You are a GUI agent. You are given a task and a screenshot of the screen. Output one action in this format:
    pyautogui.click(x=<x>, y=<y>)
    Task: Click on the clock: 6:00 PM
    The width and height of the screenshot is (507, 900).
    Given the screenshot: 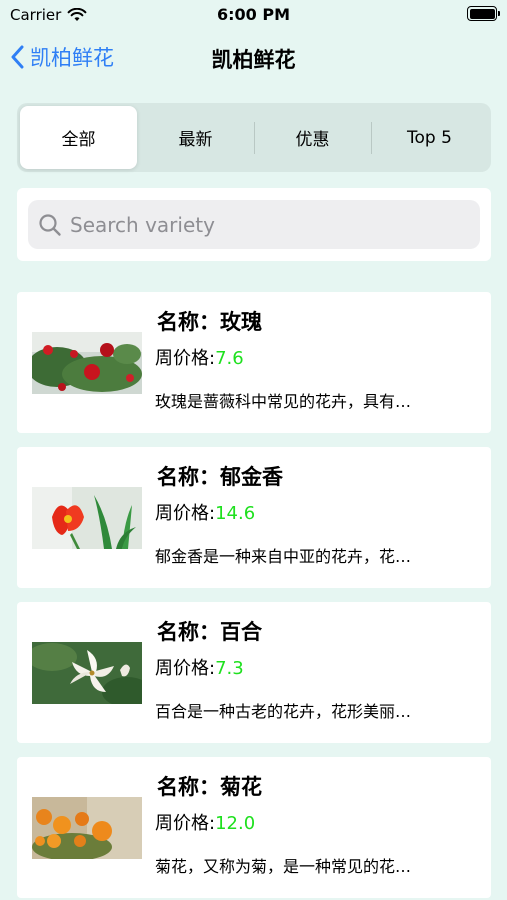 What is the action you would take?
    pyautogui.click(x=253, y=14)
    